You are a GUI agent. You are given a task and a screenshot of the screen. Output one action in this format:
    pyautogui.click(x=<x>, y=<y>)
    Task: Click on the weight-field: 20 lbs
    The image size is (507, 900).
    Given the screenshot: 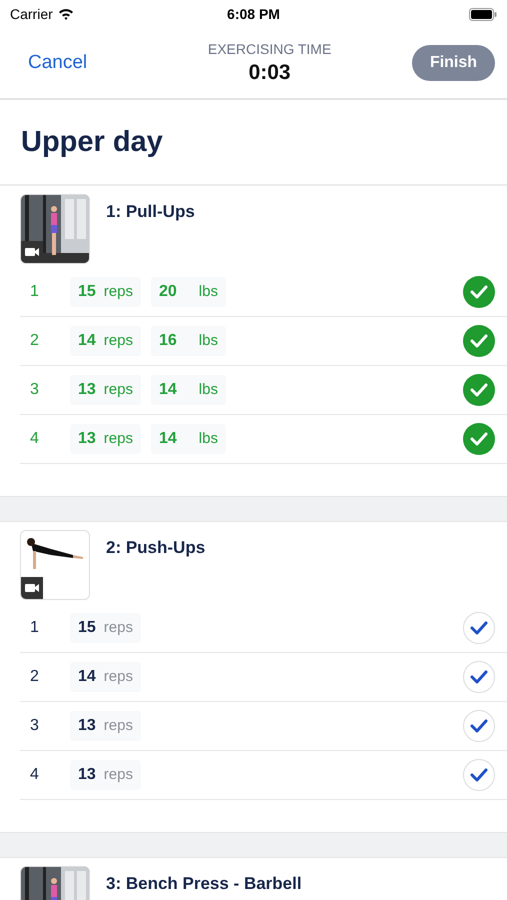 What is the action you would take?
    pyautogui.click(x=188, y=292)
    